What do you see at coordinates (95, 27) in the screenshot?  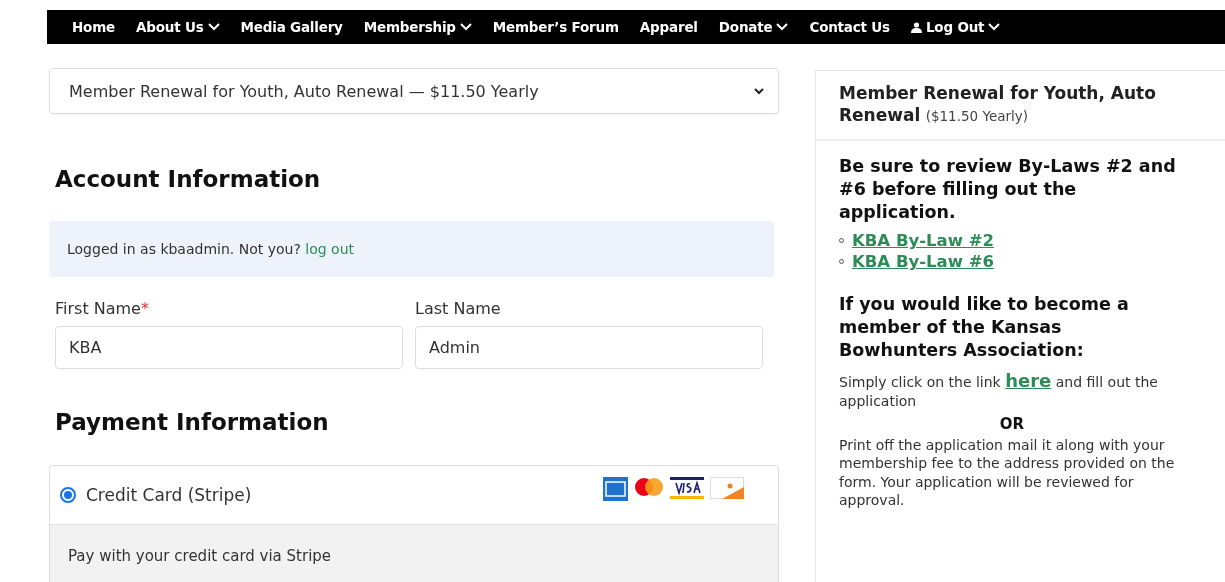 I see `nav-link: Home` at bounding box center [95, 27].